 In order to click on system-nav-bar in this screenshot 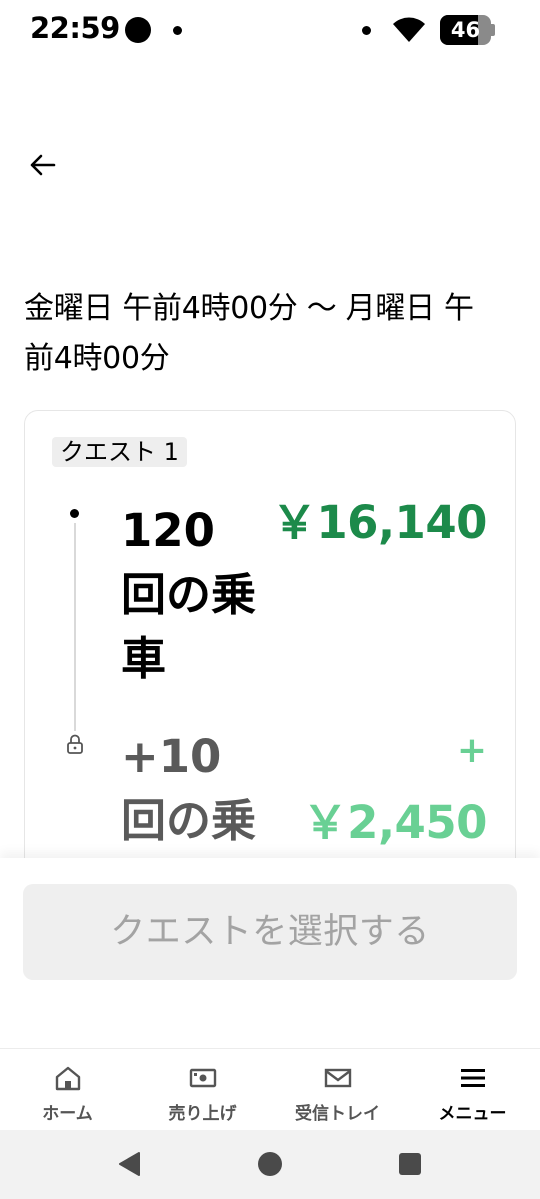, I will do `click(270, 1164)`.